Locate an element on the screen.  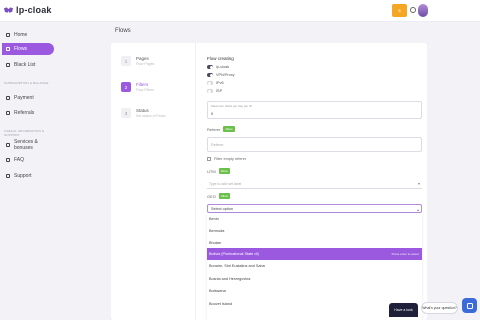
sidebar-item-faq: FAQ is located at coordinates (28, 160).